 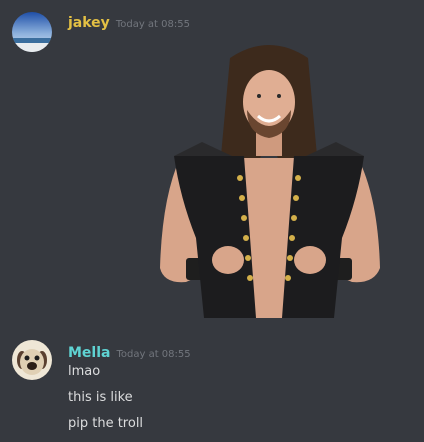 I want to click on message-header: jakey Today at 08:55, so click(x=129, y=21).